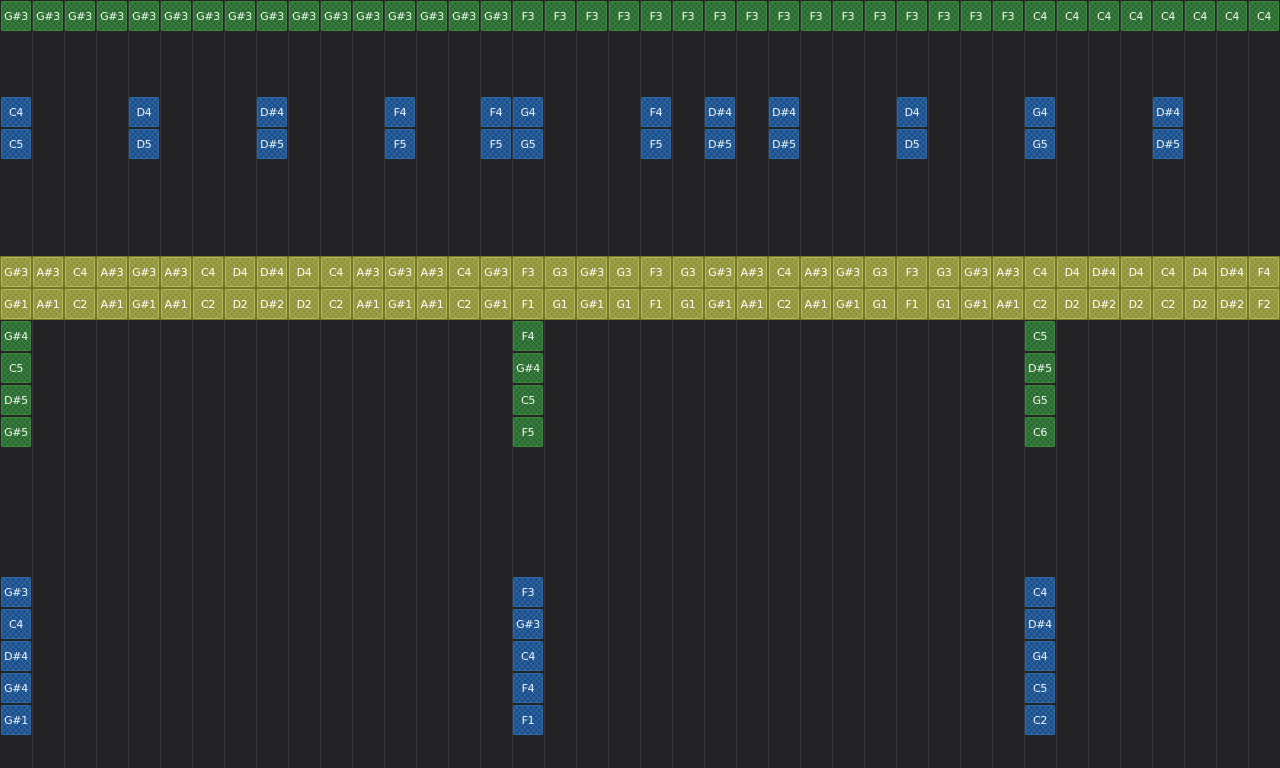 This screenshot has width=1280, height=768. Describe the element at coordinates (16, 336) in the screenshot. I see `green-note-block: G#4` at that location.